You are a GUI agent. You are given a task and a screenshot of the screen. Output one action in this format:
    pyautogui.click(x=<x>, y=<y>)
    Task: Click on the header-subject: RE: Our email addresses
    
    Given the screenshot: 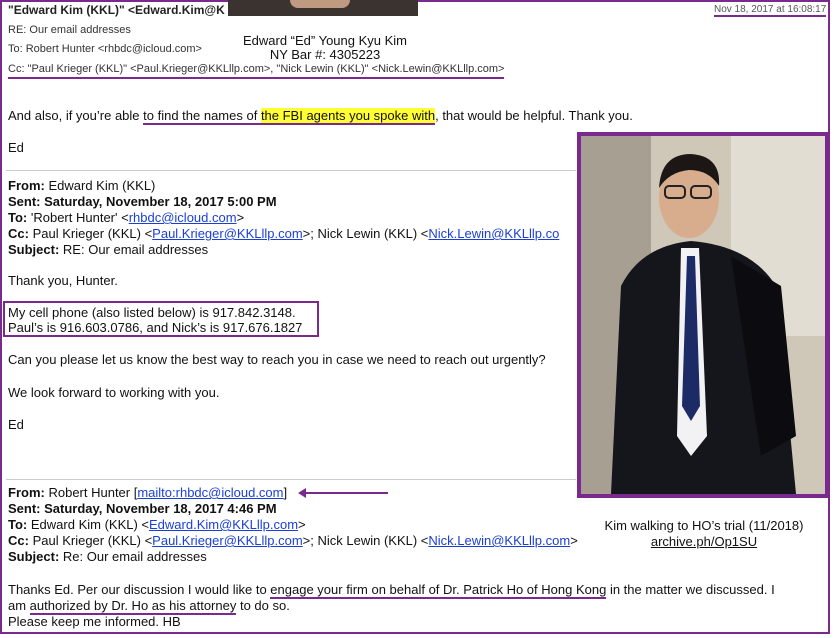 What is the action you would take?
    pyautogui.click(x=69, y=30)
    